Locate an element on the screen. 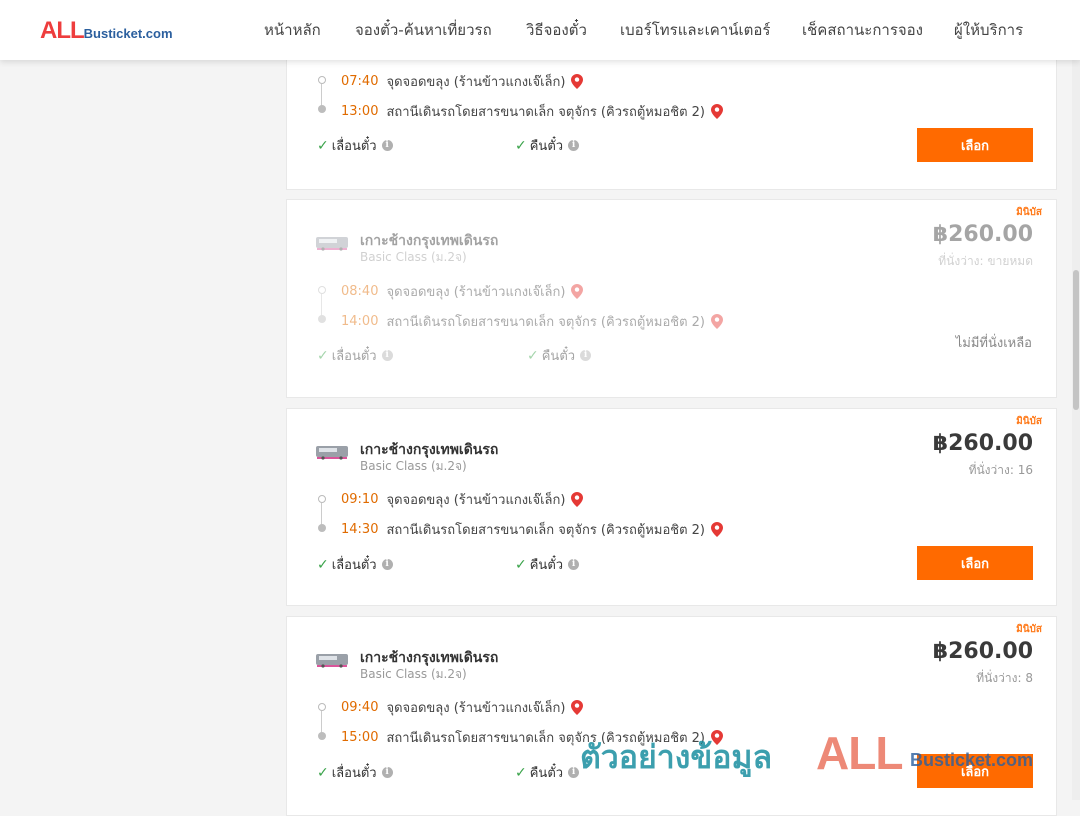 The height and width of the screenshot is (816, 1080). watermark-busticket-text: Busticket.com is located at coordinates (972, 760).